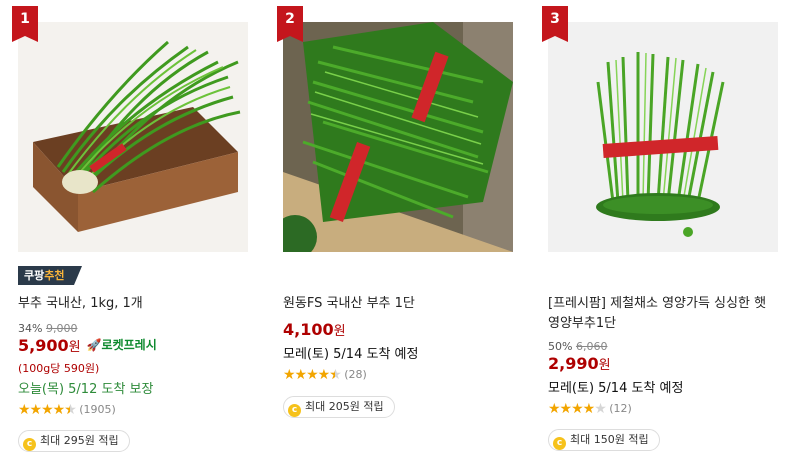 This screenshot has height=459, width=793. What do you see at coordinates (97, 409) in the screenshot?
I see `review-count: (1905)` at bounding box center [97, 409].